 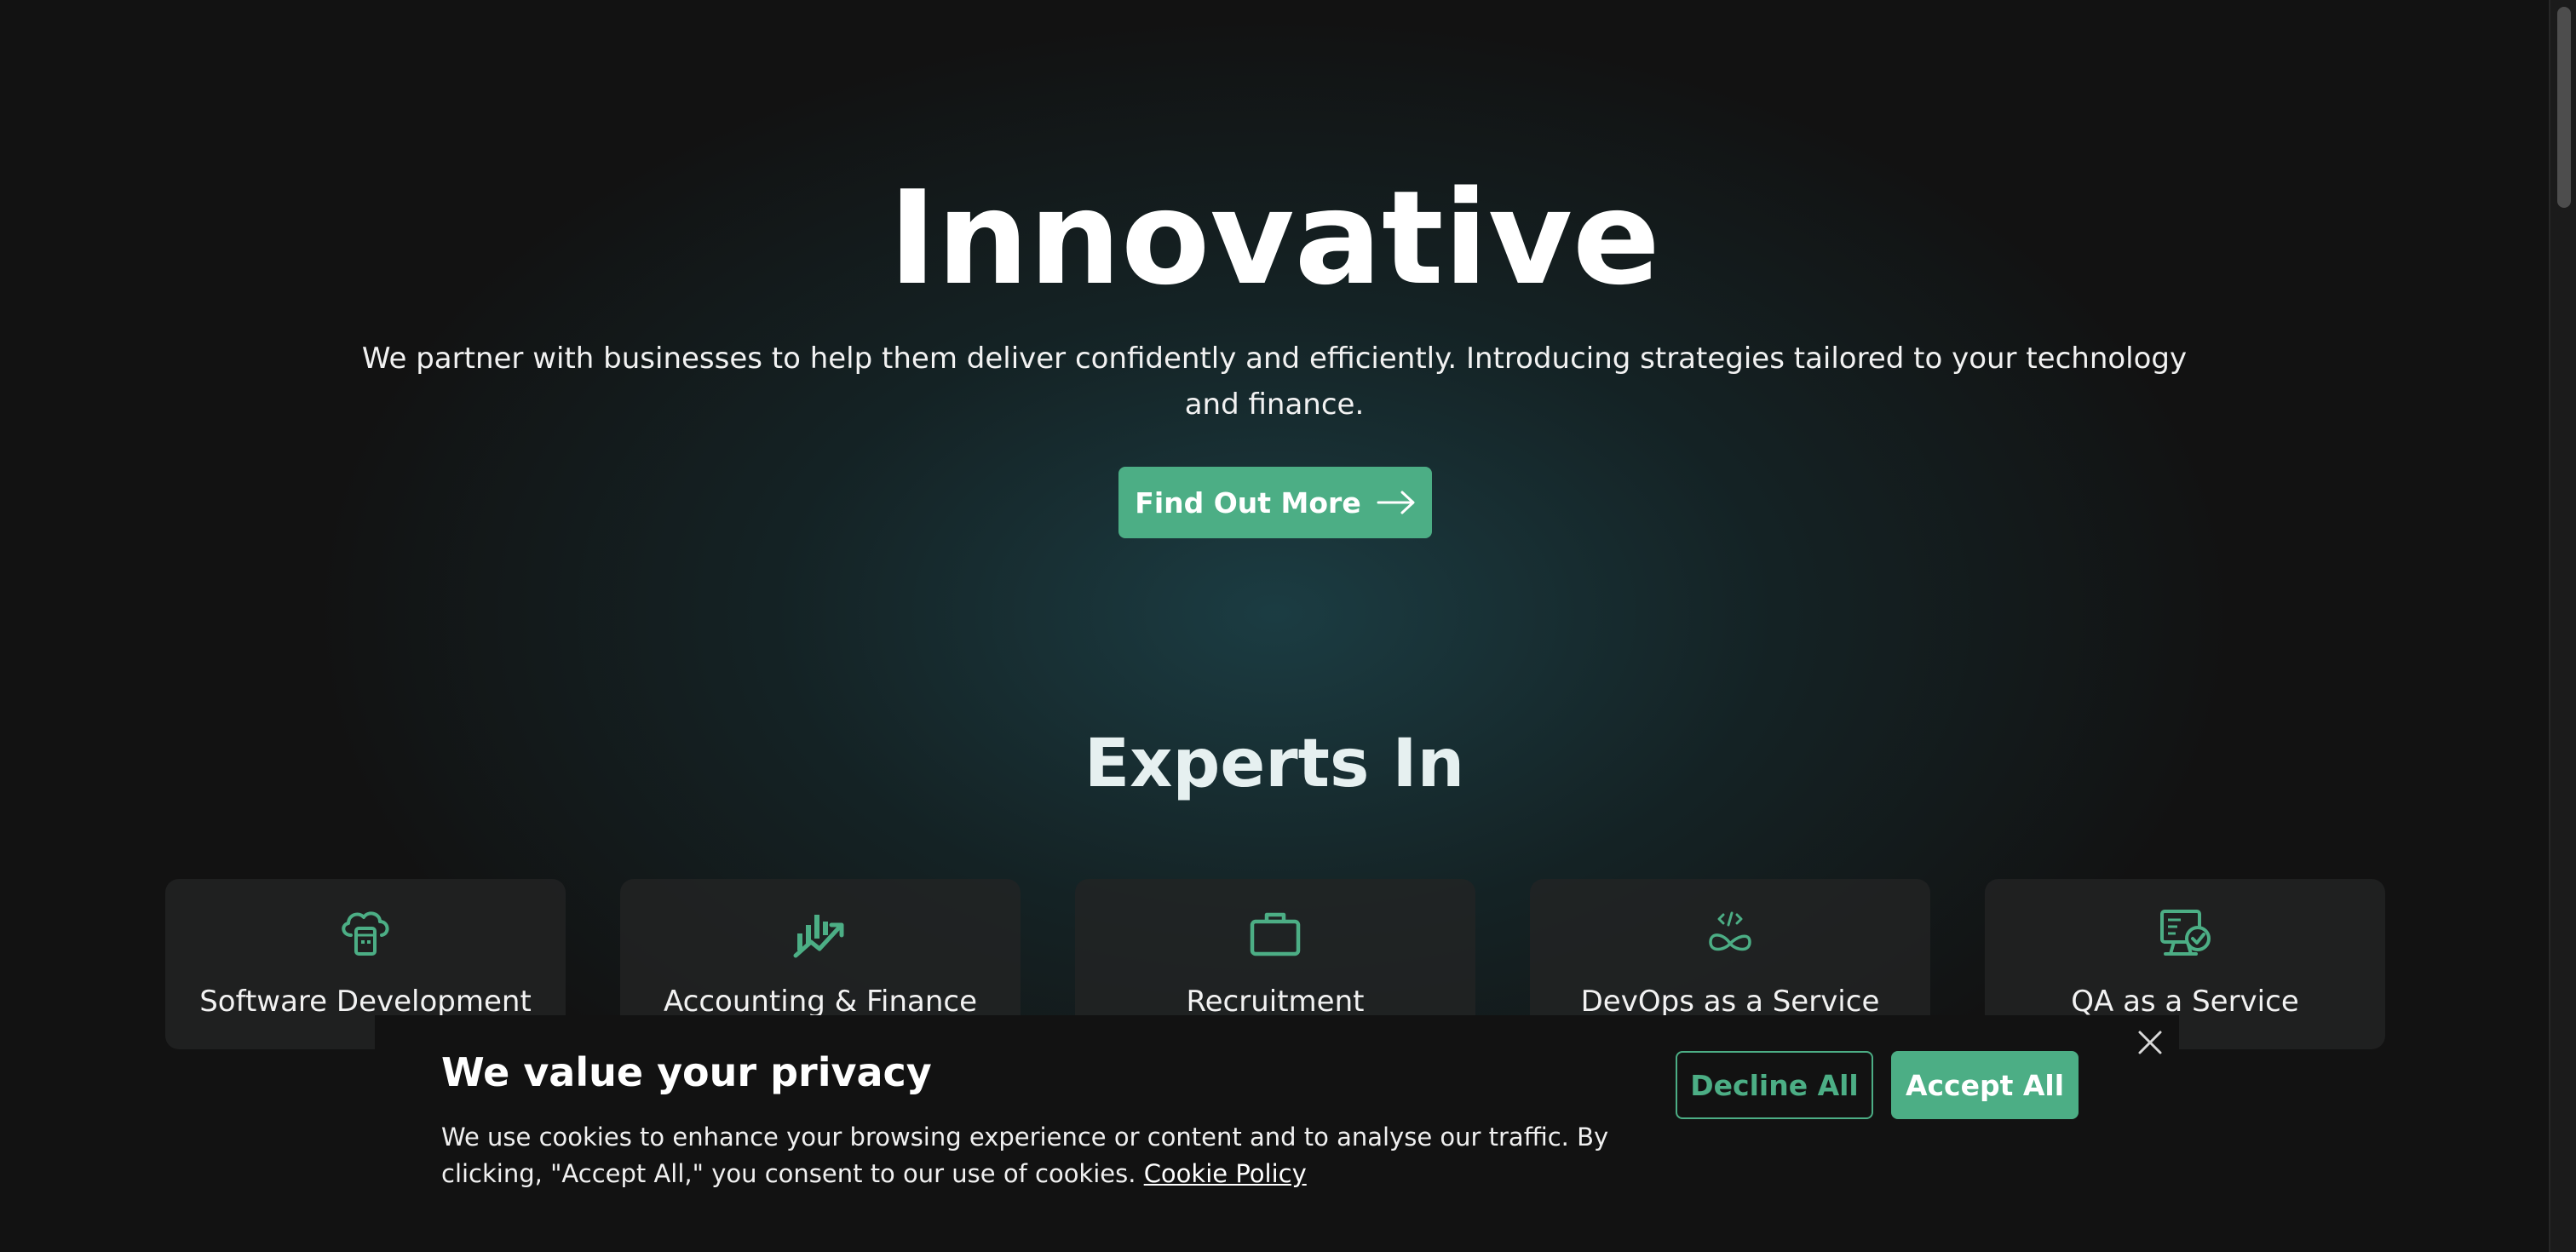 I want to click on card-label: QA as a Service, so click(x=2185, y=1002).